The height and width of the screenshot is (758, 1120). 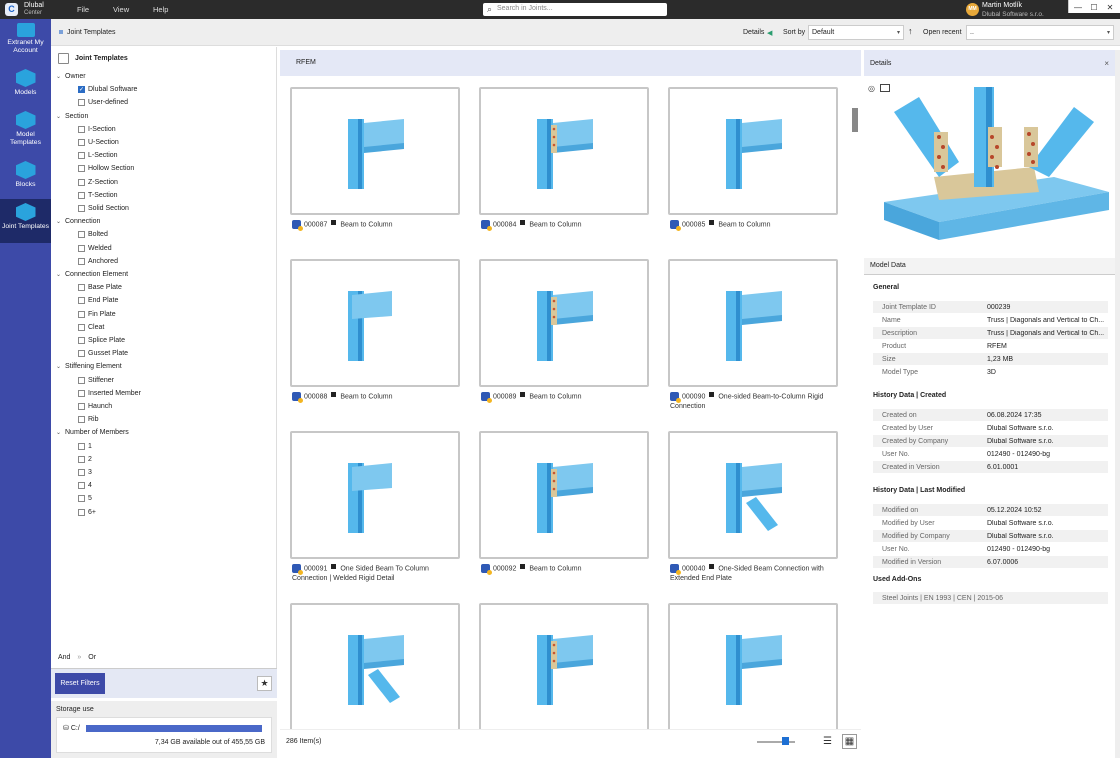 I want to click on user-company: Dlubal Software s.r.o., so click(x=1013, y=14).